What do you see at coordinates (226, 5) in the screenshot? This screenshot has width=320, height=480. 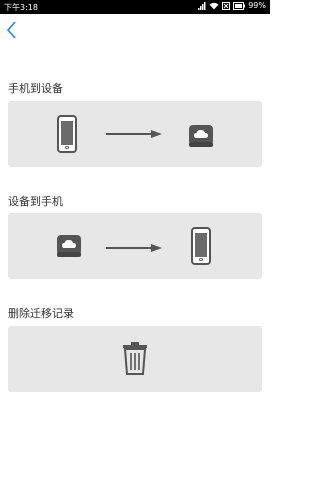 I see `notification-x-icon` at bounding box center [226, 5].